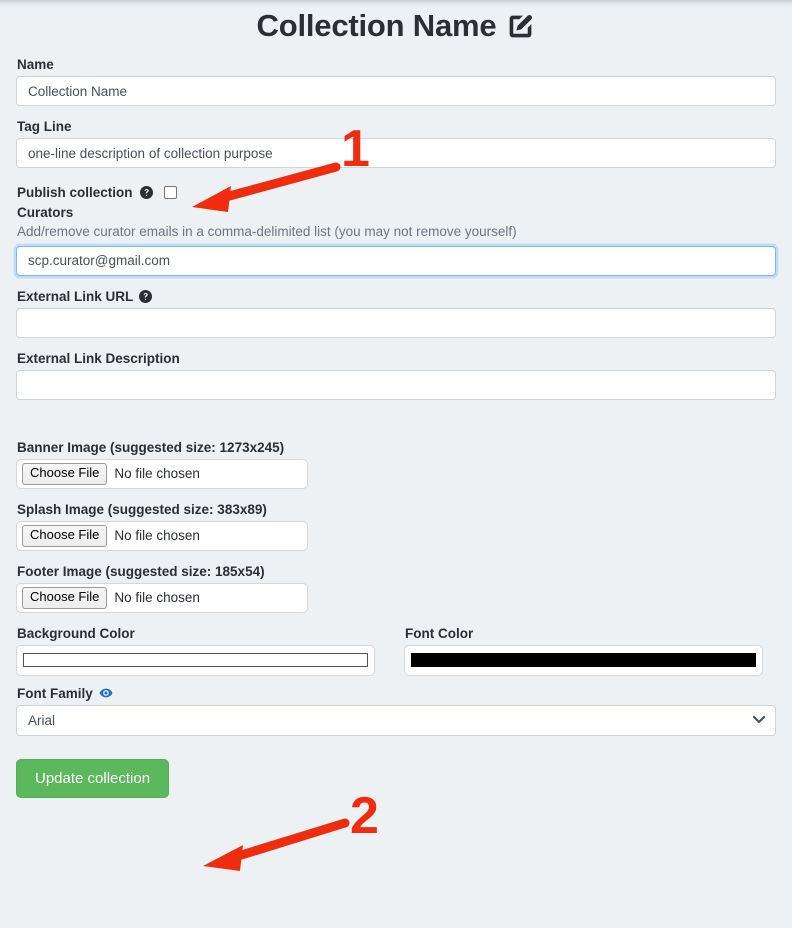 This screenshot has height=928, width=792. What do you see at coordinates (93, 778) in the screenshot?
I see `update-collection-button: Update collection` at bounding box center [93, 778].